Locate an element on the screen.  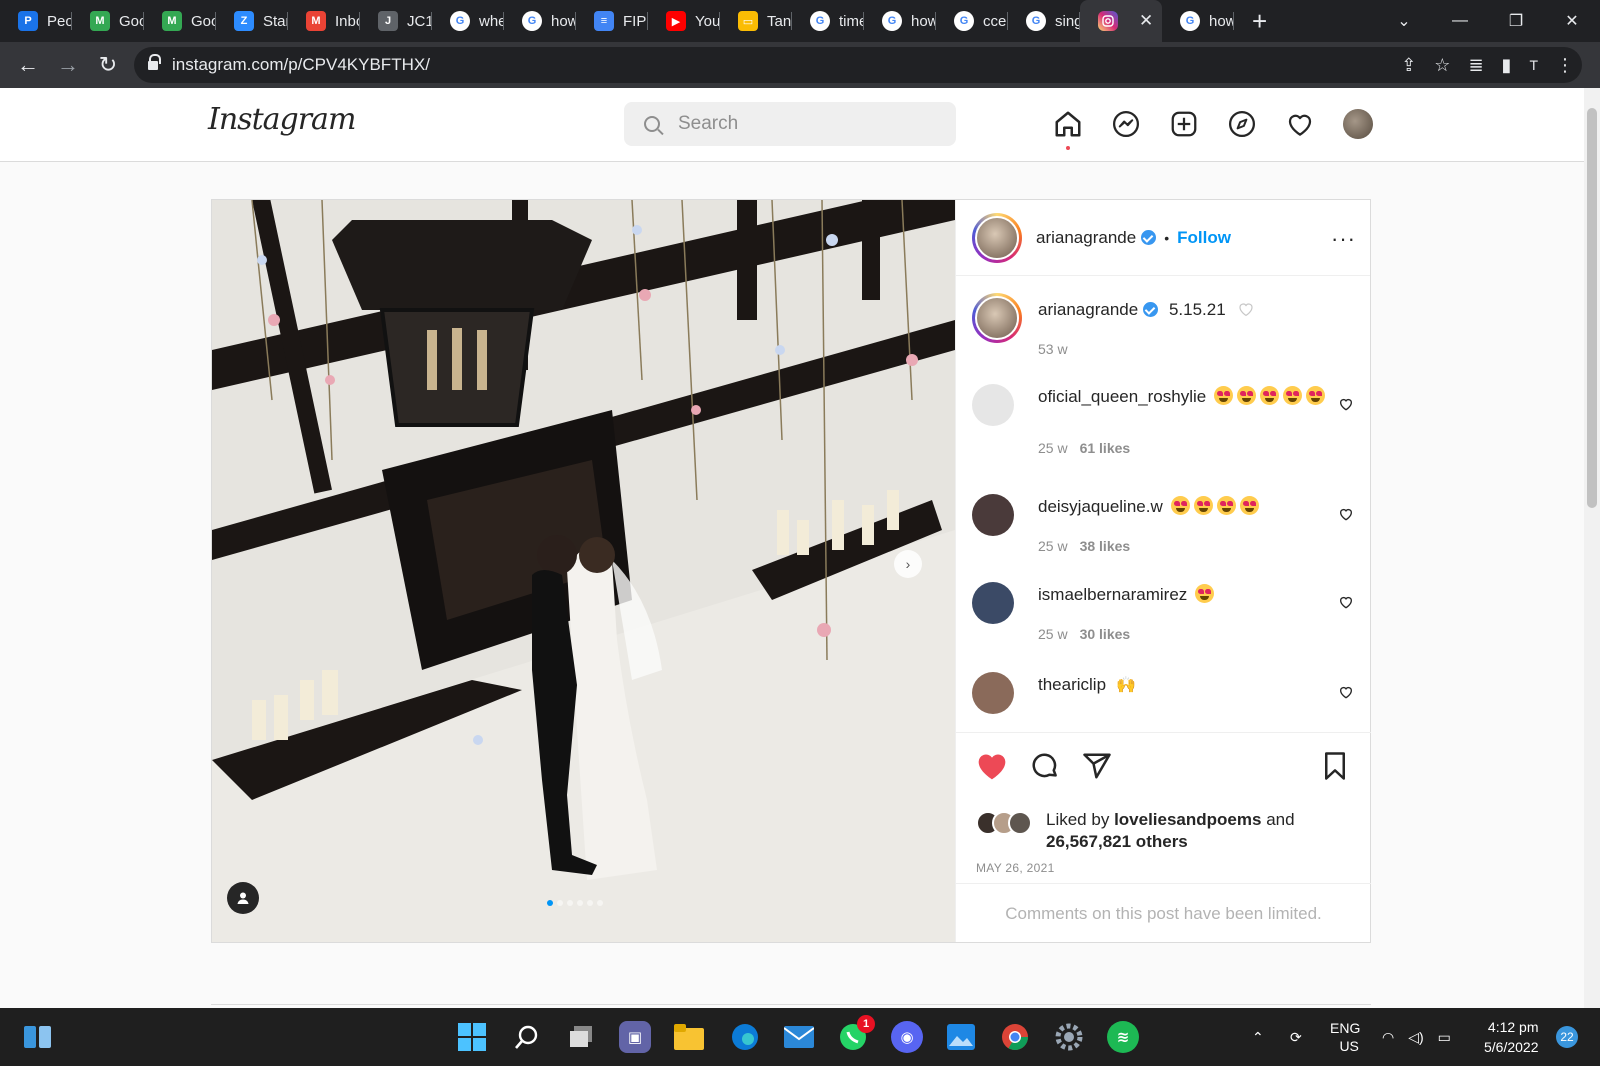
tab-item-11: Gtime is located at coordinates (828, 21).